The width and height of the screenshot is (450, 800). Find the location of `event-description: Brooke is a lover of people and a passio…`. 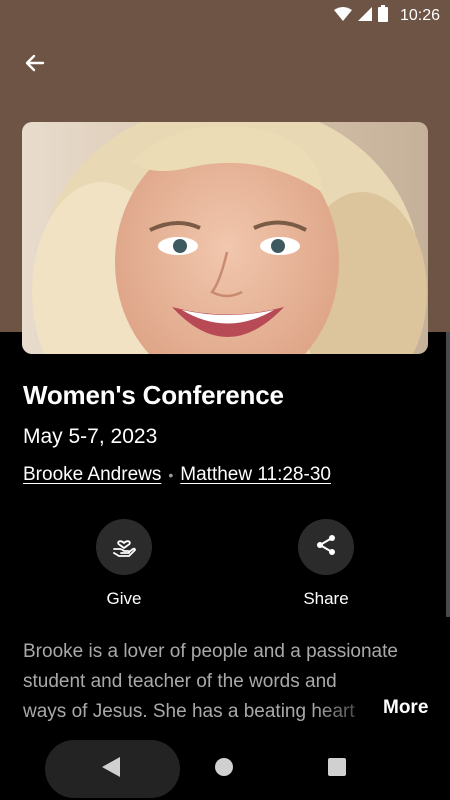

event-description: Brooke is a lover of people and a passio… is located at coordinates (223, 682).